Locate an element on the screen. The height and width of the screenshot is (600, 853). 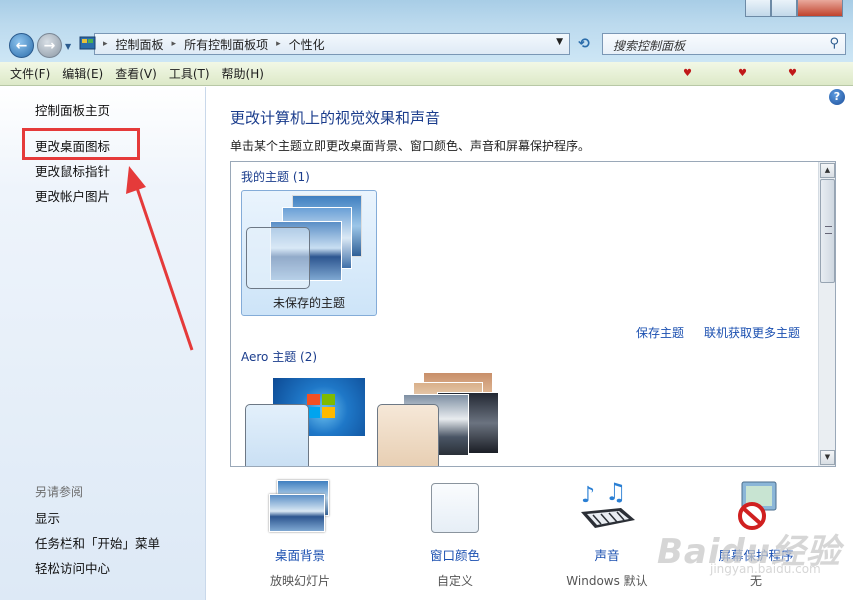
minimize-button is located at coordinates (758, 8).